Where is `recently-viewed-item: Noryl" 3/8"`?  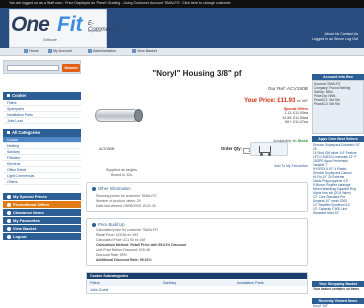
recently-viewed-item: Noryl" 3/8" is located at coordinates (338, 306).